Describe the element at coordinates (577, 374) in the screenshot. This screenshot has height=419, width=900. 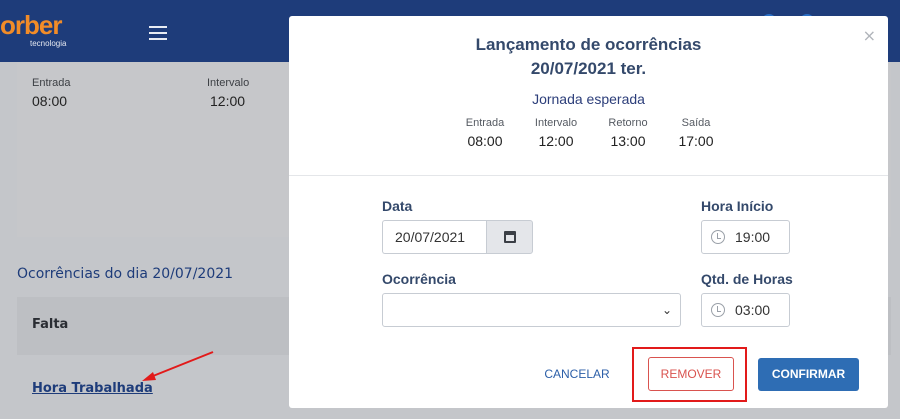
I see `cancel-button: CANCELAR` at that location.